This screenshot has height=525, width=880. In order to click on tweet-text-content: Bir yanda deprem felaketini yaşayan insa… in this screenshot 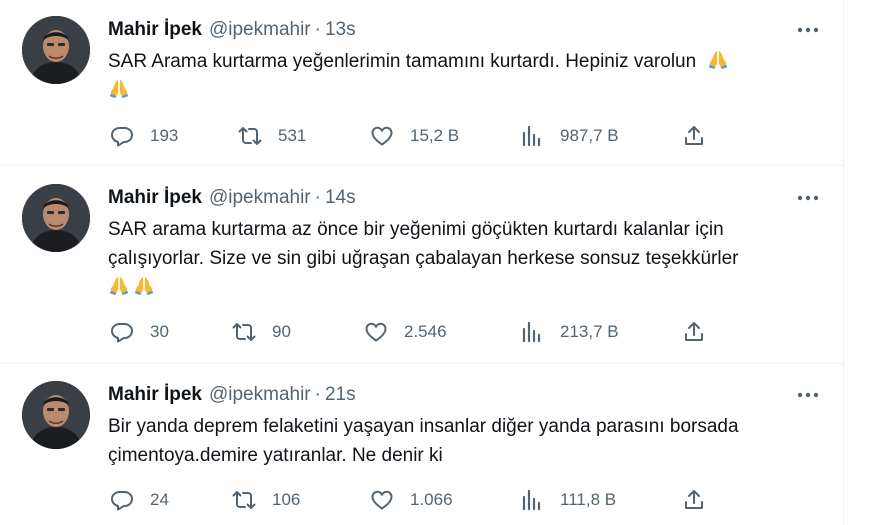, I will do `click(423, 441)`.